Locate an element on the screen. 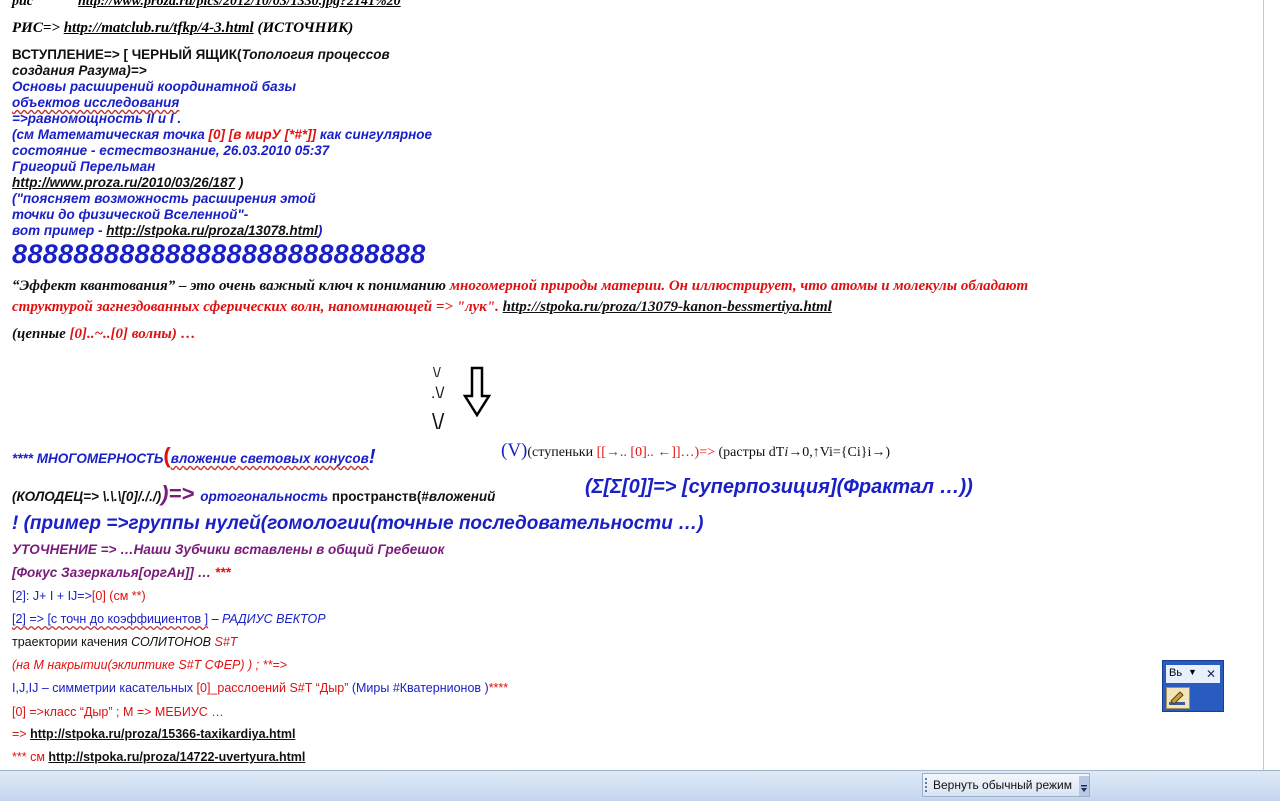 This screenshot has height=801, width=1280. author-url-line: http://www.proza.ru/2010/03/26/187 ) is located at coordinates (128, 182).